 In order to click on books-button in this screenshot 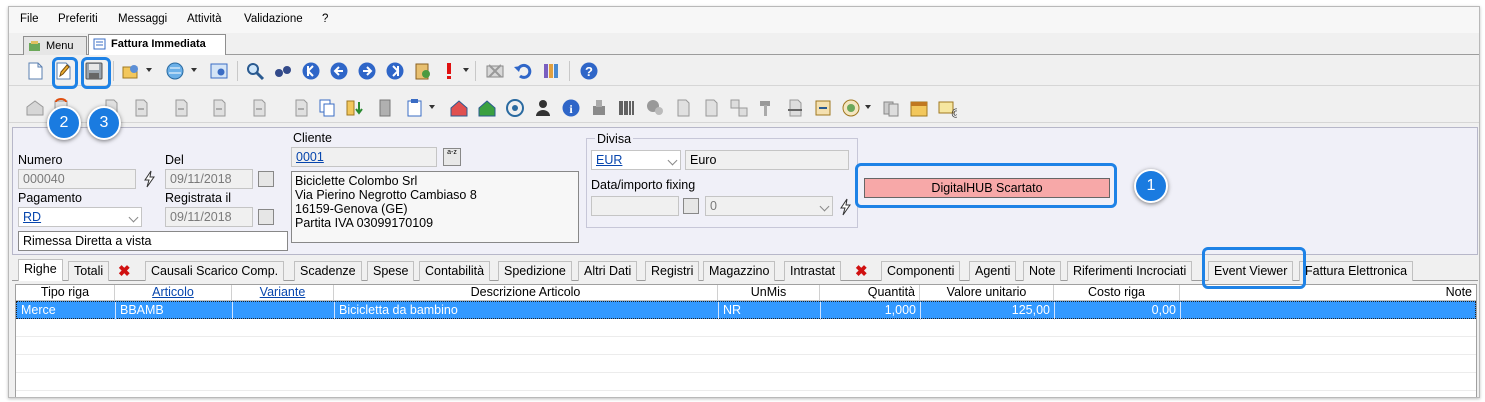, I will do `click(551, 71)`.